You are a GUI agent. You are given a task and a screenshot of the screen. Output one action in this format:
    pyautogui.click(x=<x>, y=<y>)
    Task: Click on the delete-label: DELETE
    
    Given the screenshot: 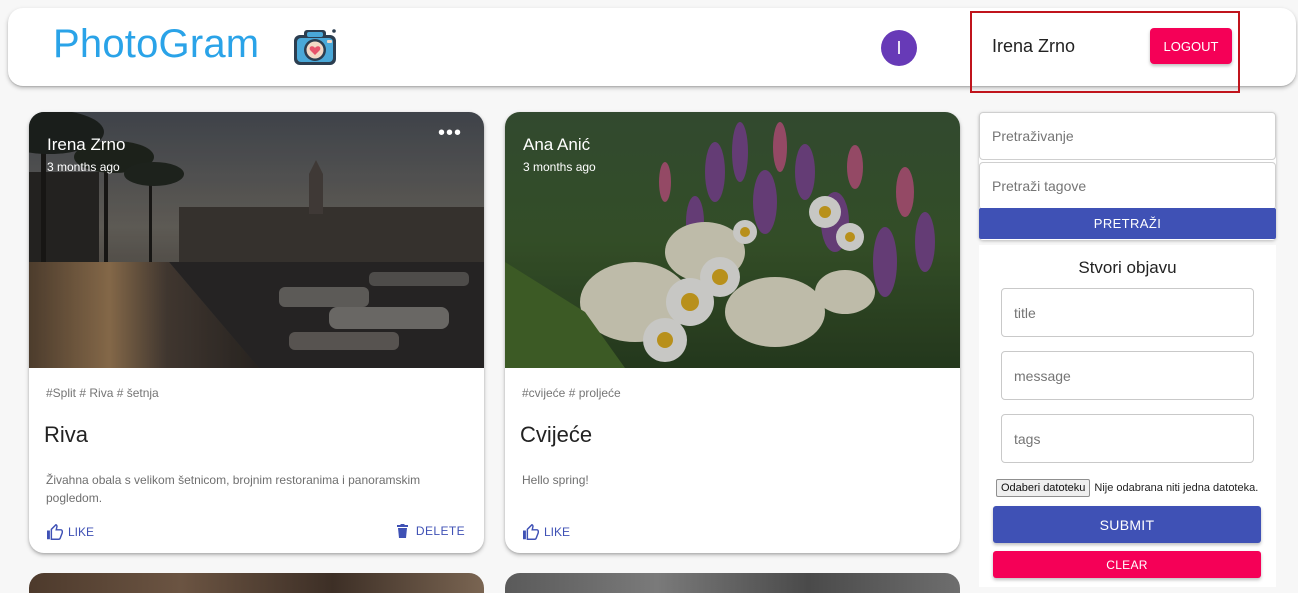 What is the action you would take?
    pyautogui.click(x=440, y=531)
    